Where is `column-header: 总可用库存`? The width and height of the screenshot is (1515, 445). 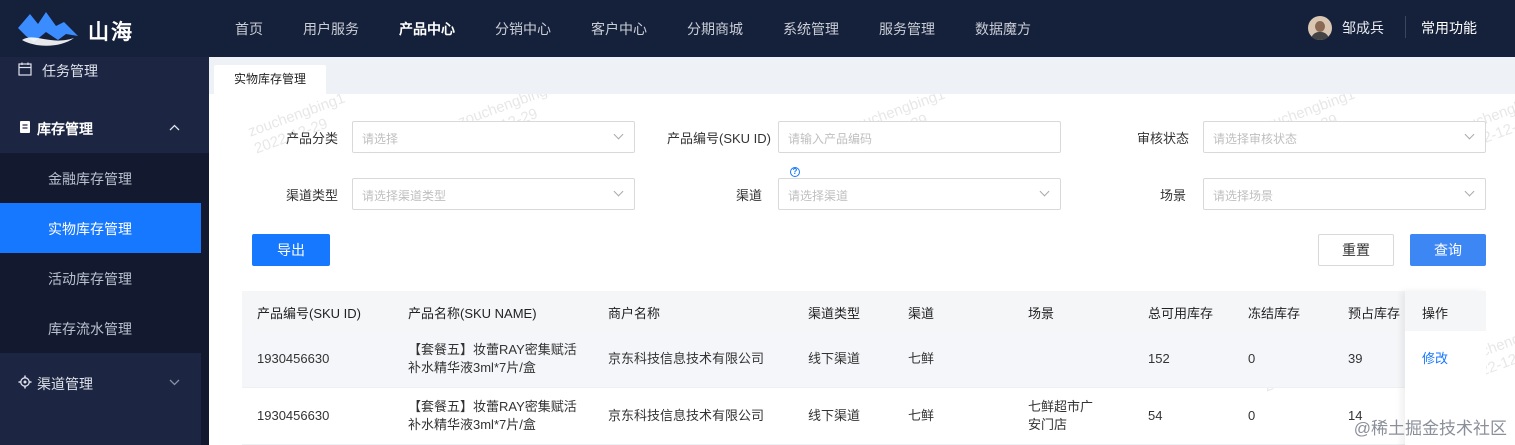 column-header: 总可用库存 is located at coordinates (1180, 312).